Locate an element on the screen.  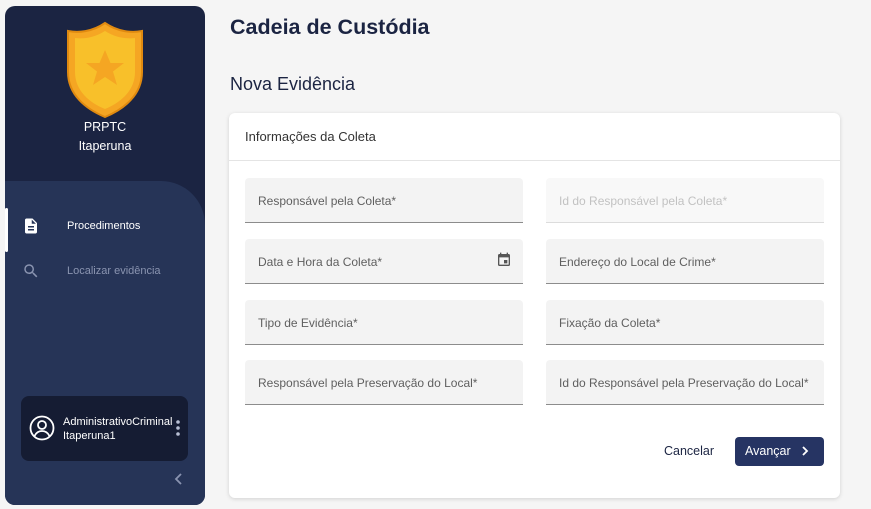
field-label: Endereço do Local de Crime* is located at coordinates (637, 262).